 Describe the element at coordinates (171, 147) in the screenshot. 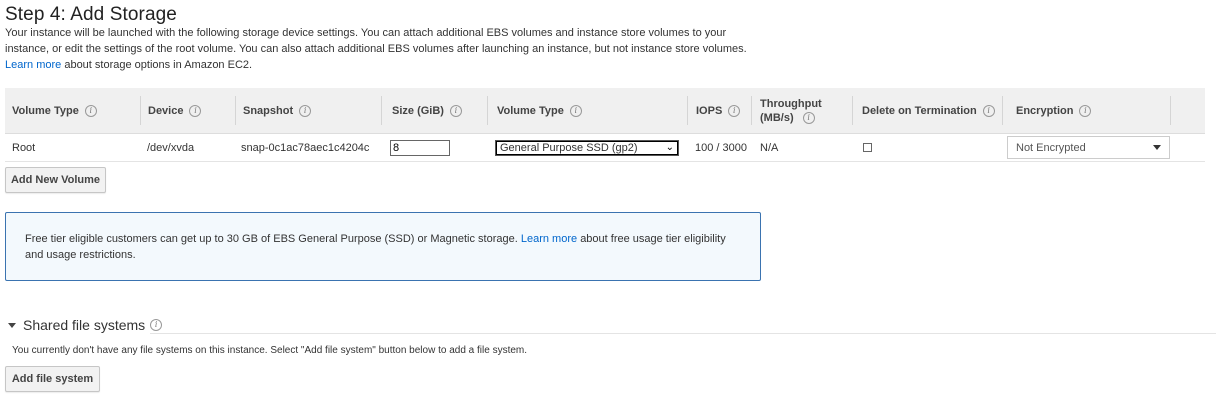

I see `cell-device: /dev/xvda` at that location.